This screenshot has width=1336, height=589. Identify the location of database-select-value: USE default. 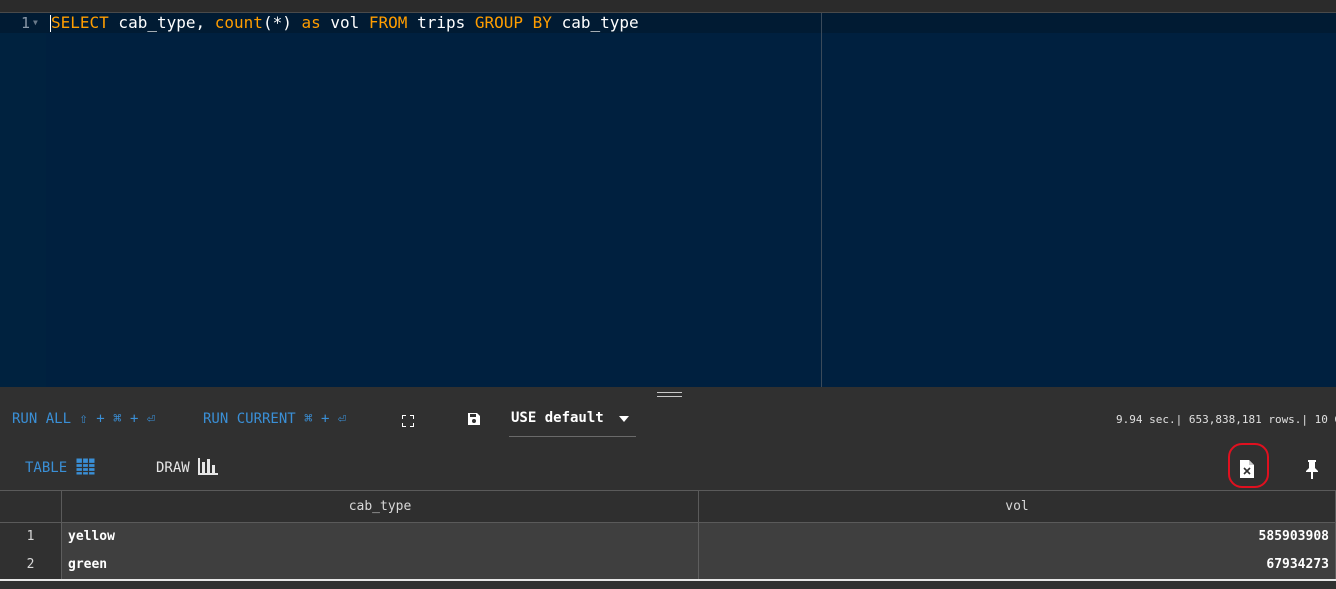
(557, 418).